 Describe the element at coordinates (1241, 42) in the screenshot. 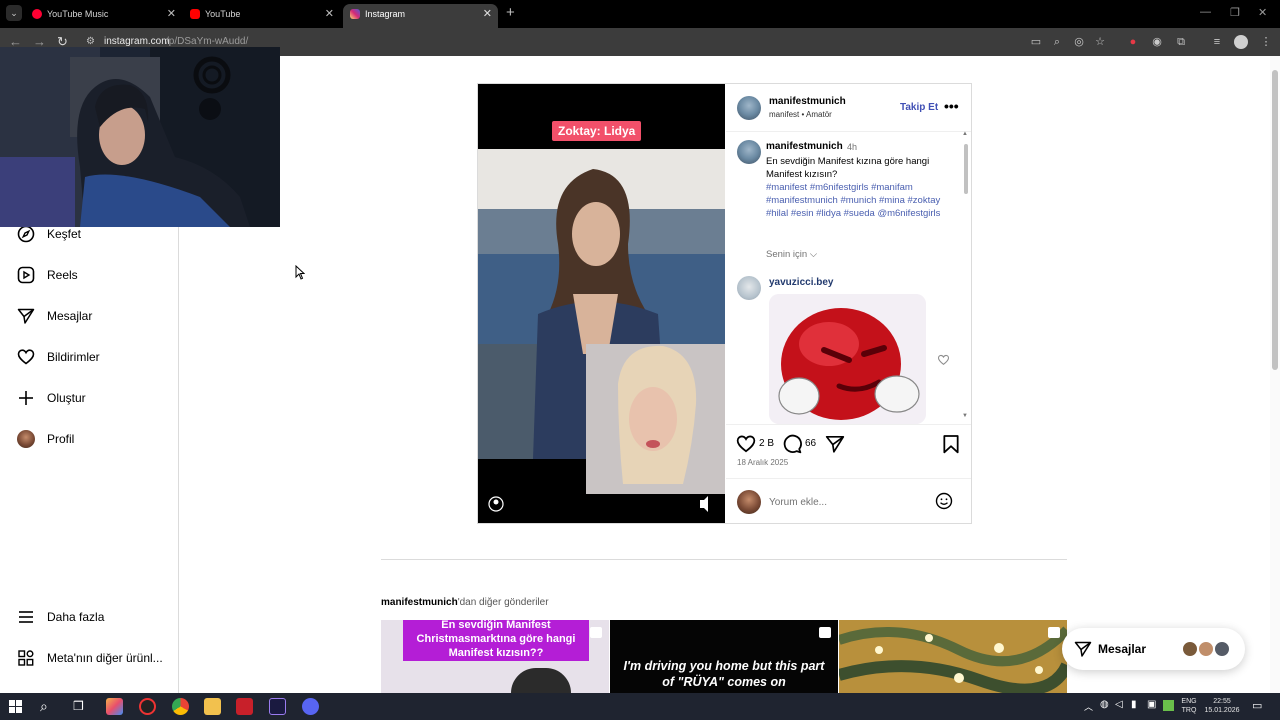

I see `profile-avatar` at that location.